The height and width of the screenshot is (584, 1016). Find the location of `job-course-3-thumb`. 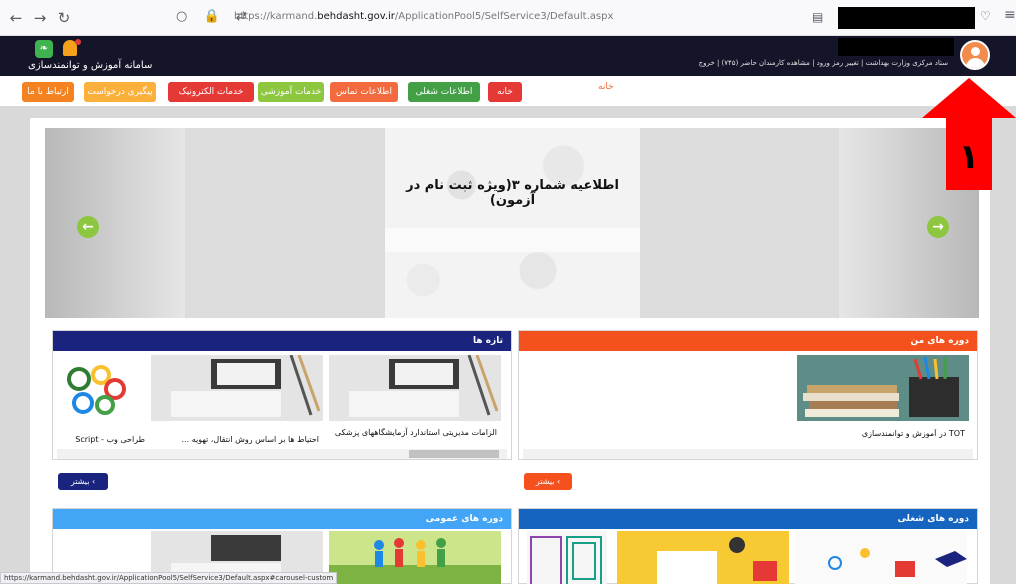

job-course-3-thumb is located at coordinates (567, 557).